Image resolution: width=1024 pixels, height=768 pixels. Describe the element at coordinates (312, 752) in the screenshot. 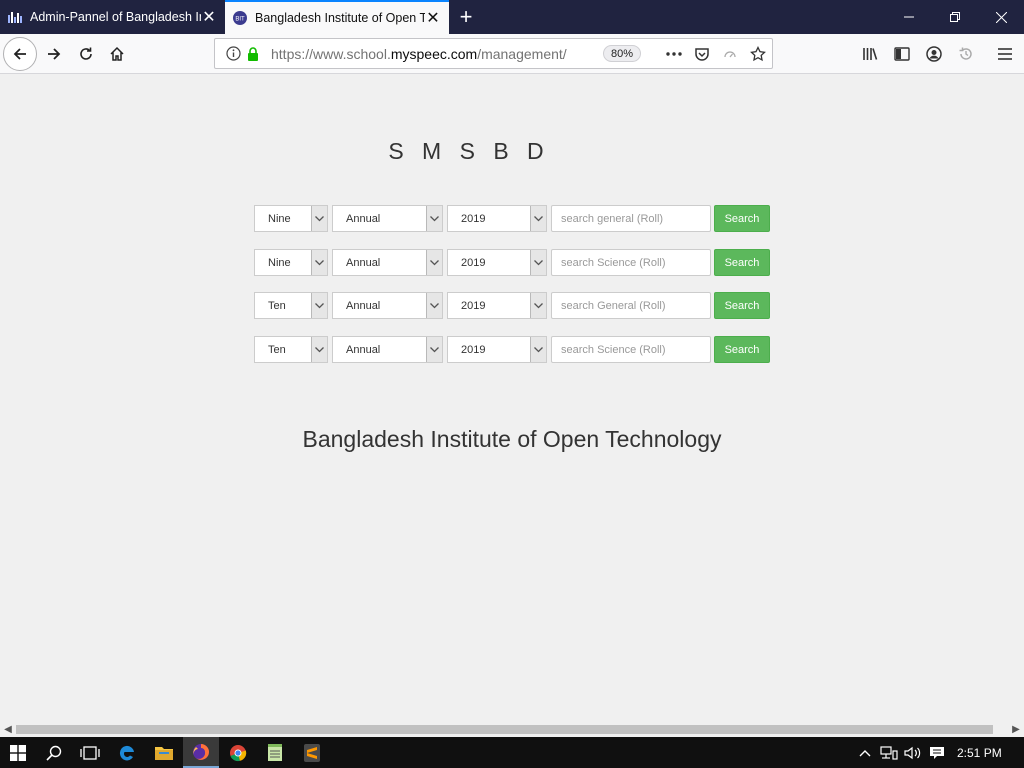

I see `sublime-text-icon` at that location.